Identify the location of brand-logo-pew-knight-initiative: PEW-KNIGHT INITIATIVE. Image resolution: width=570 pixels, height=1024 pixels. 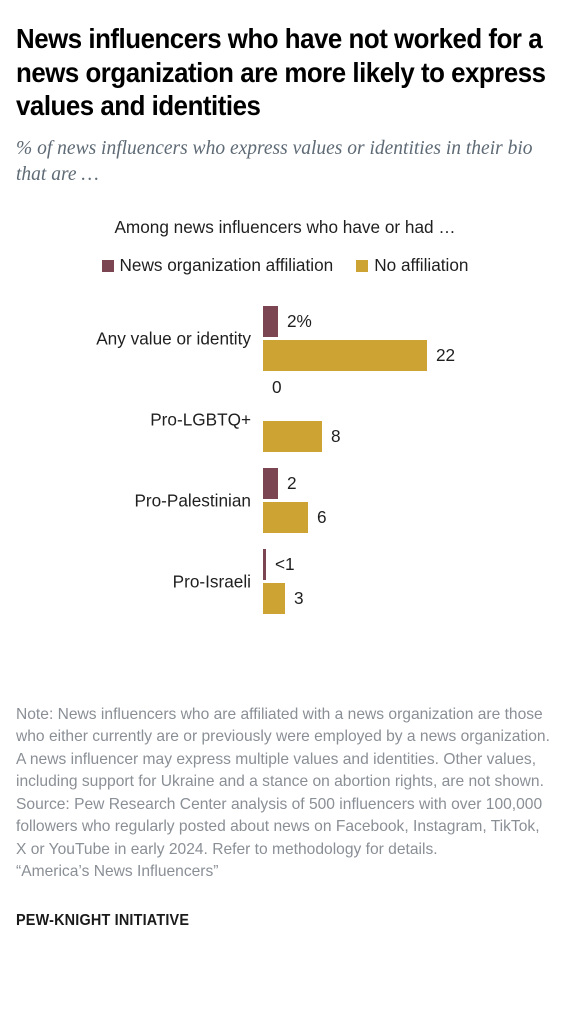
(103, 920).